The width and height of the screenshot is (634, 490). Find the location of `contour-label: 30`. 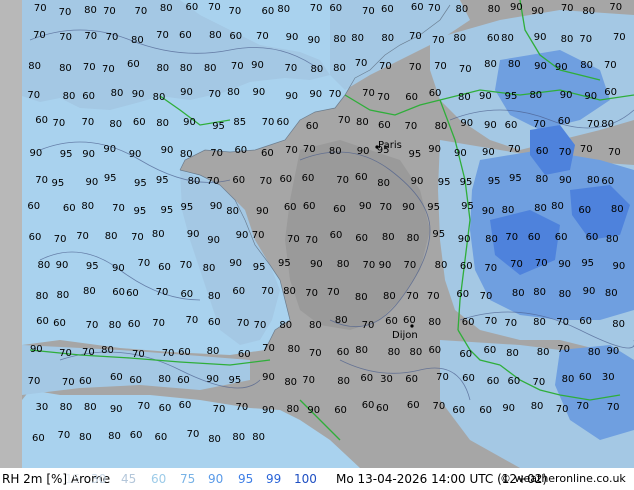

contour-label: 30 is located at coordinates (42, 407).